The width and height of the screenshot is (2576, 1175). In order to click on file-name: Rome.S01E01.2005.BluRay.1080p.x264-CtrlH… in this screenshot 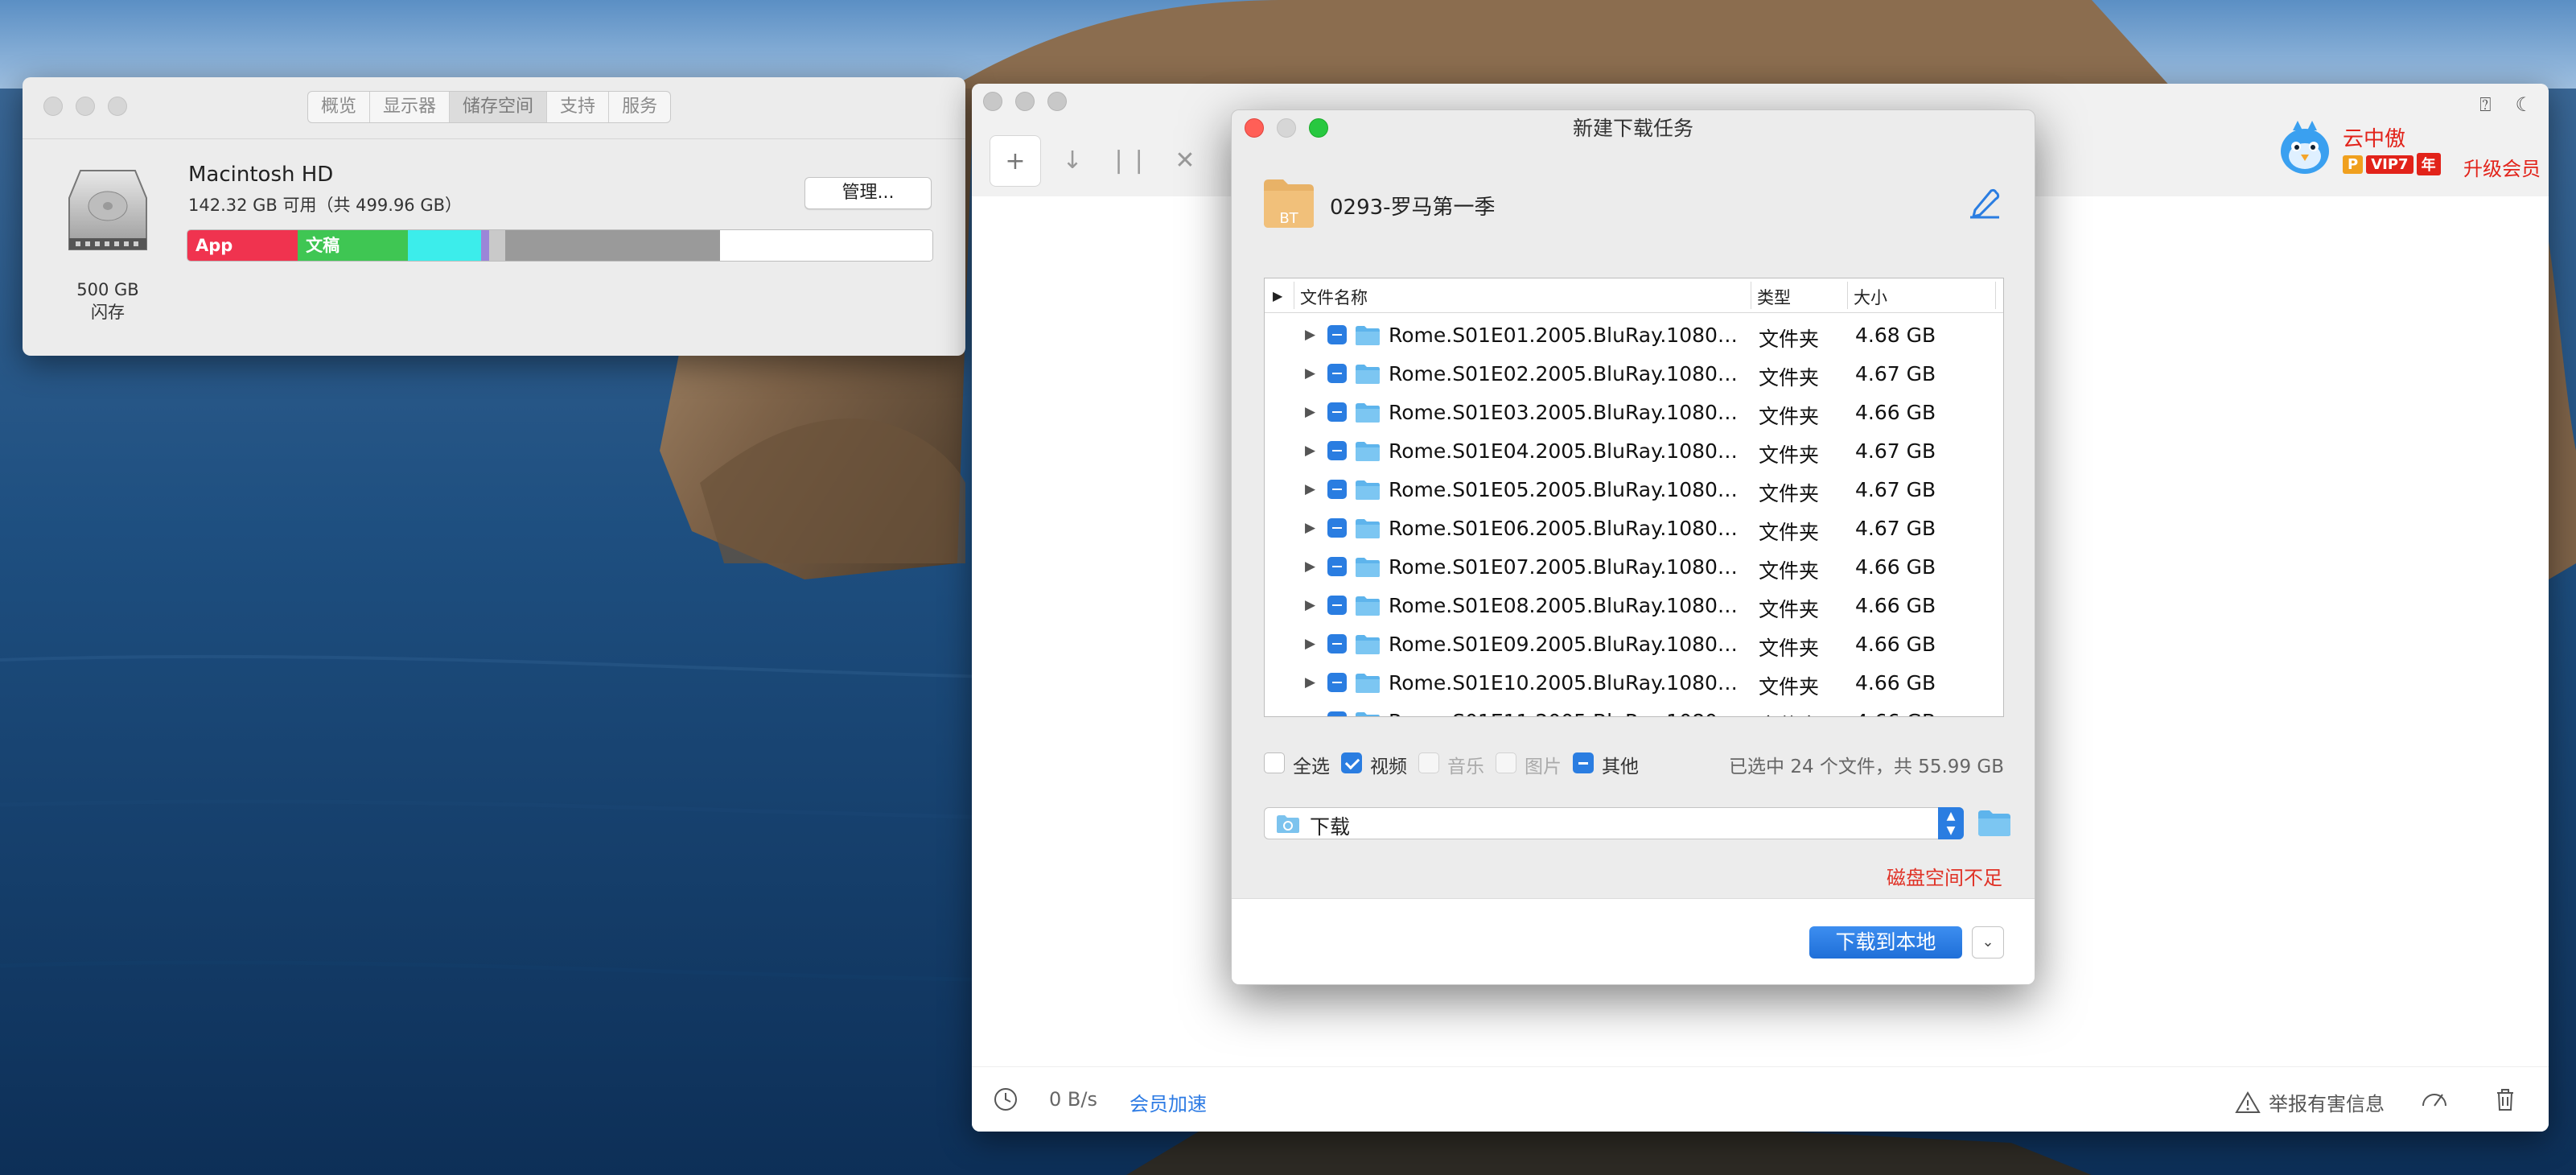, I will do `click(1566, 335)`.